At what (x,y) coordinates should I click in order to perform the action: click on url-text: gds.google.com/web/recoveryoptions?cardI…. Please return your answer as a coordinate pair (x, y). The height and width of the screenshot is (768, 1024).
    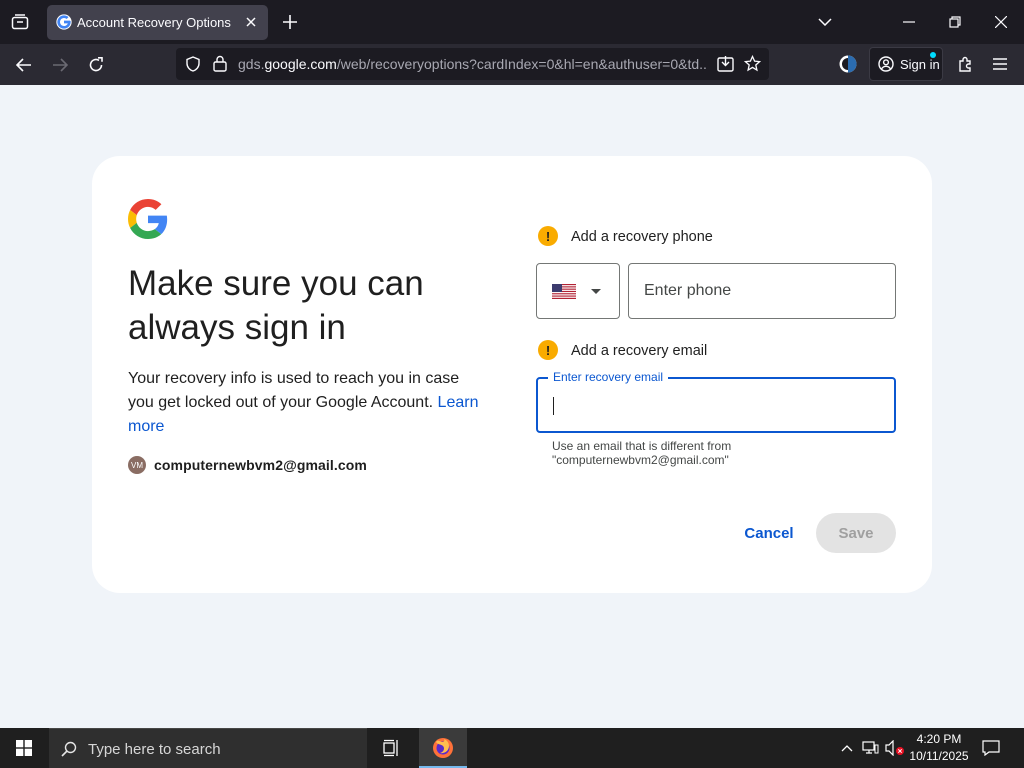
    Looking at the image, I should click on (473, 64).